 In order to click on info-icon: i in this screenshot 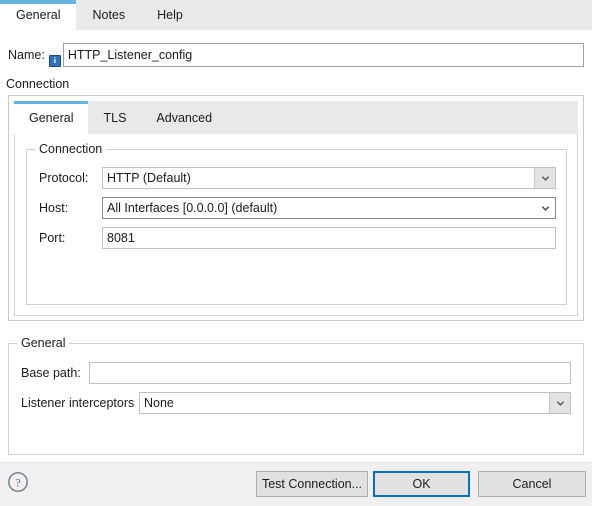, I will do `click(54, 61)`.